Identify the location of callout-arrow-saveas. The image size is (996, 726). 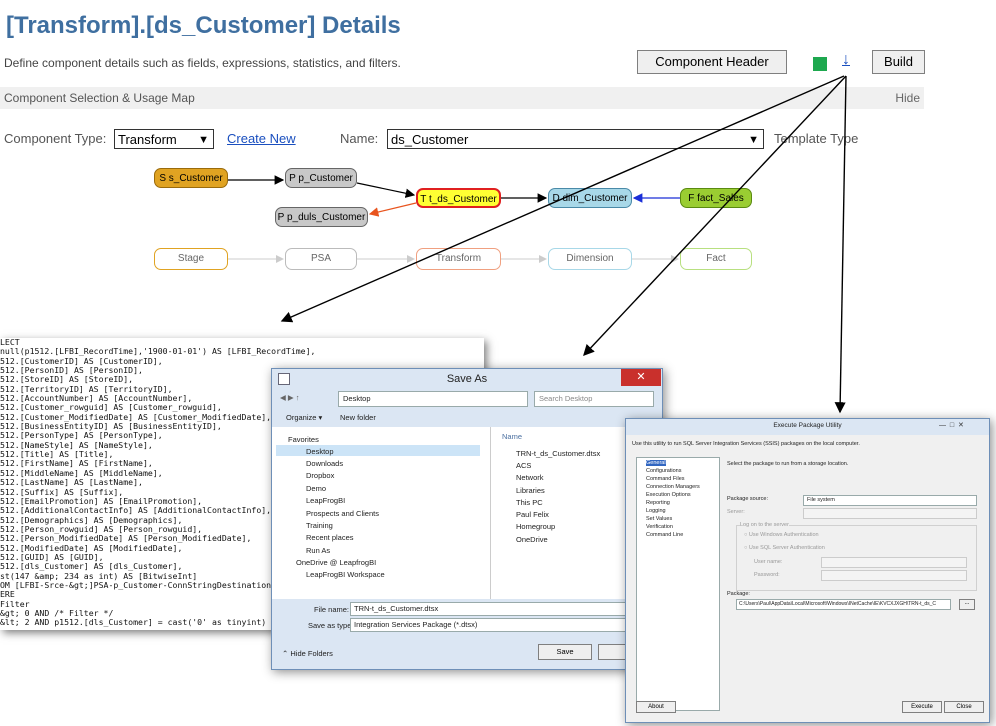
(715, 216).